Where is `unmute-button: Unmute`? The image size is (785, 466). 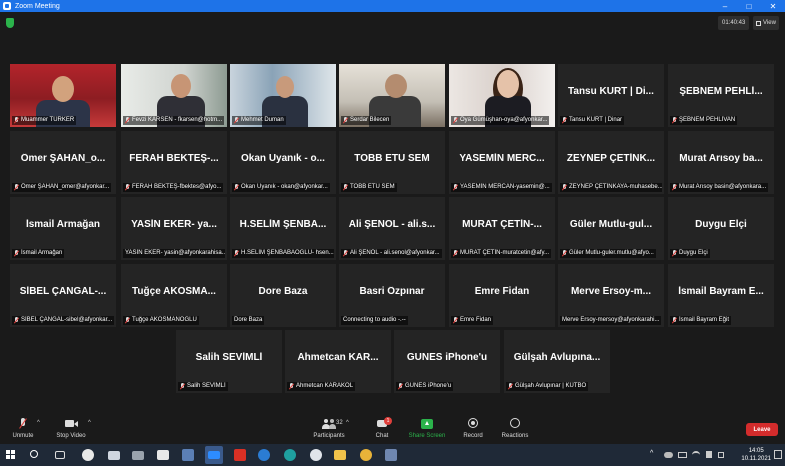
unmute-button: Unmute is located at coordinates (23, 428).